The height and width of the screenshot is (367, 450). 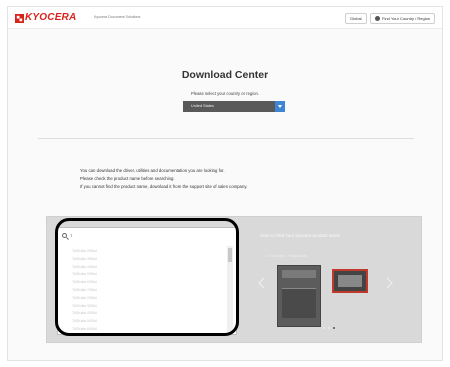 I want to click on printer-image, so click(x=299, y=296).